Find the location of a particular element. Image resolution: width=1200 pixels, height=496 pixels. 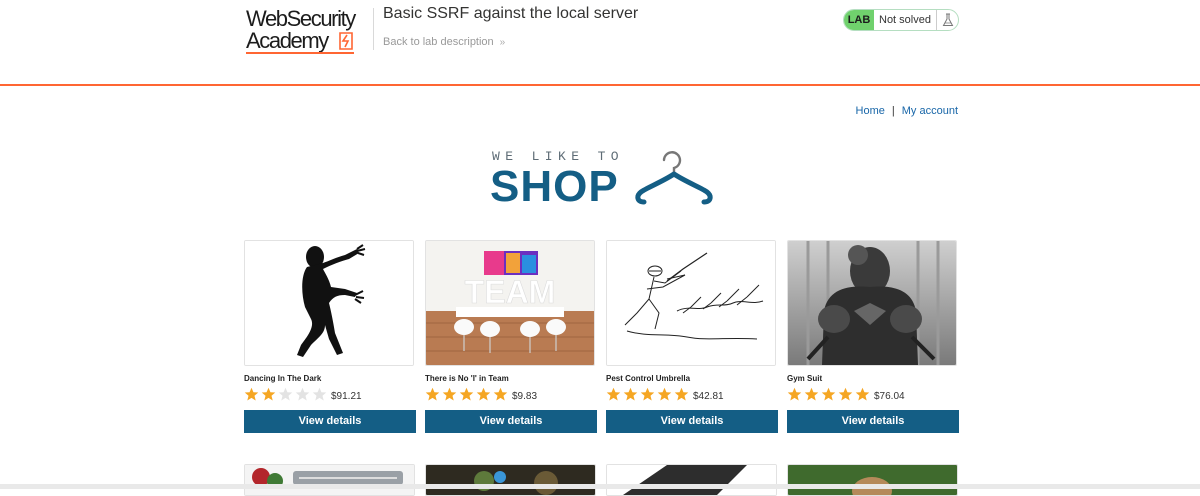

academy-logo-mark-icon is located at coordinates (346, 41).